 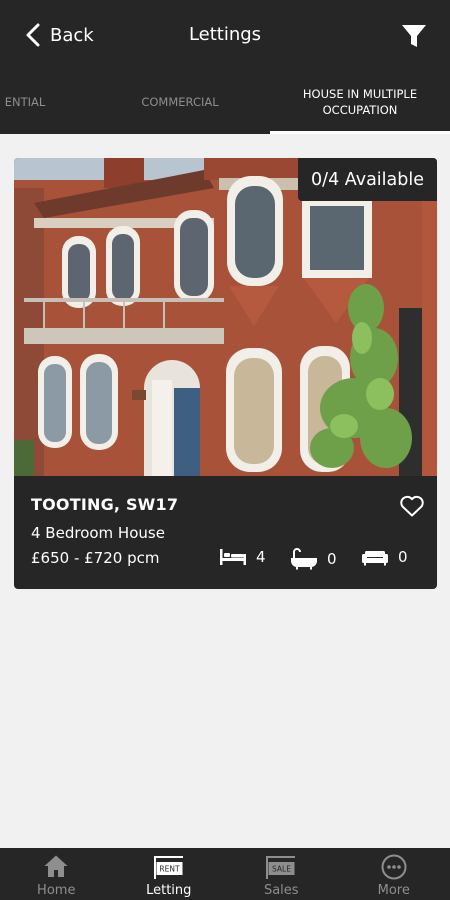 I want to click on tab-residential: ENTIAL, so click(x=45, y=102).